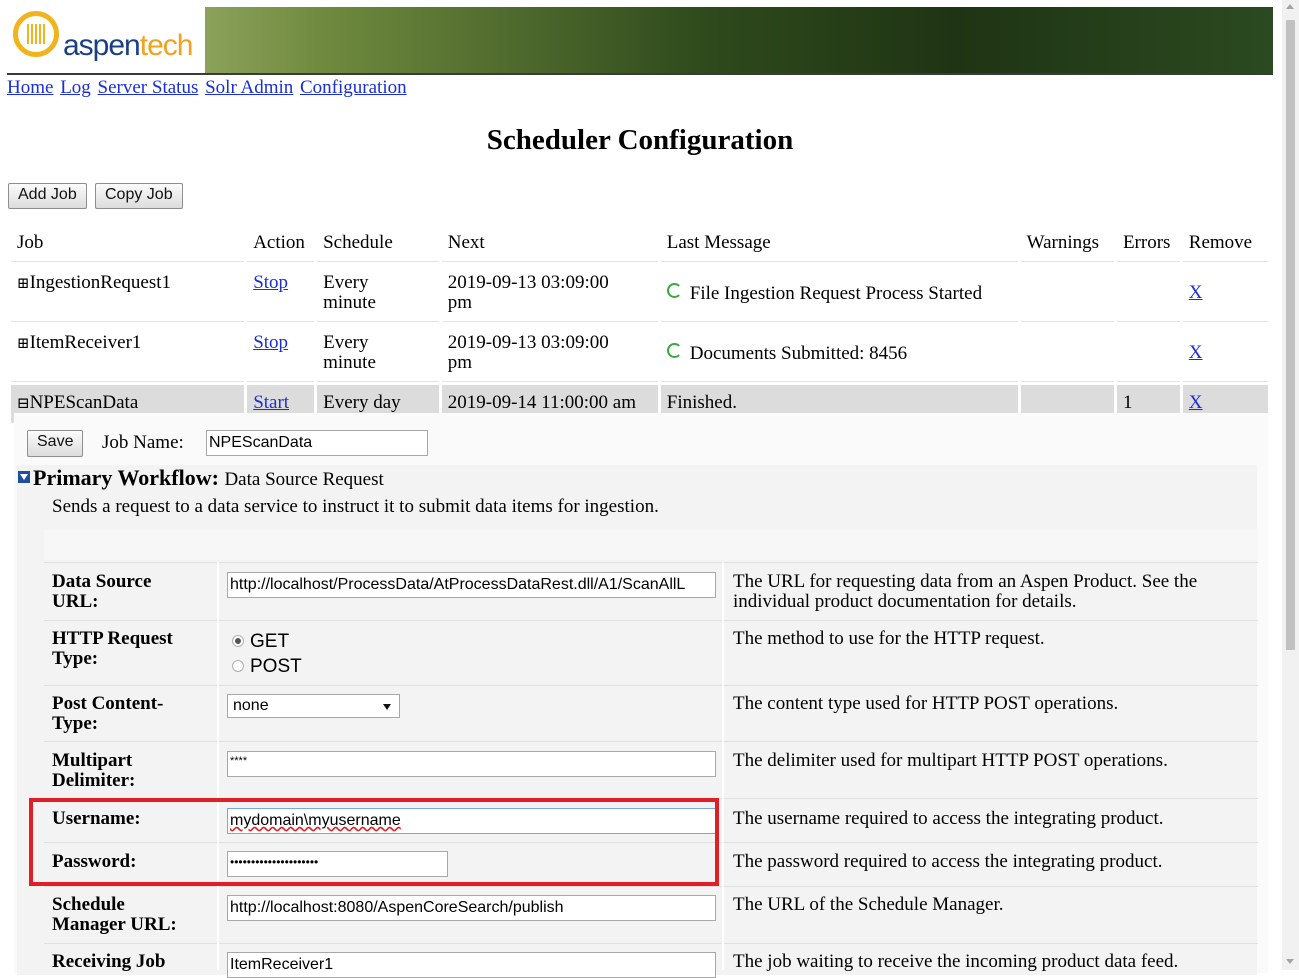 This screenshot has width=1299, height=978. Describe the element at coordinates (378, 243) in the screenshot. I see `col-header-schedule: Schedule` at that location.